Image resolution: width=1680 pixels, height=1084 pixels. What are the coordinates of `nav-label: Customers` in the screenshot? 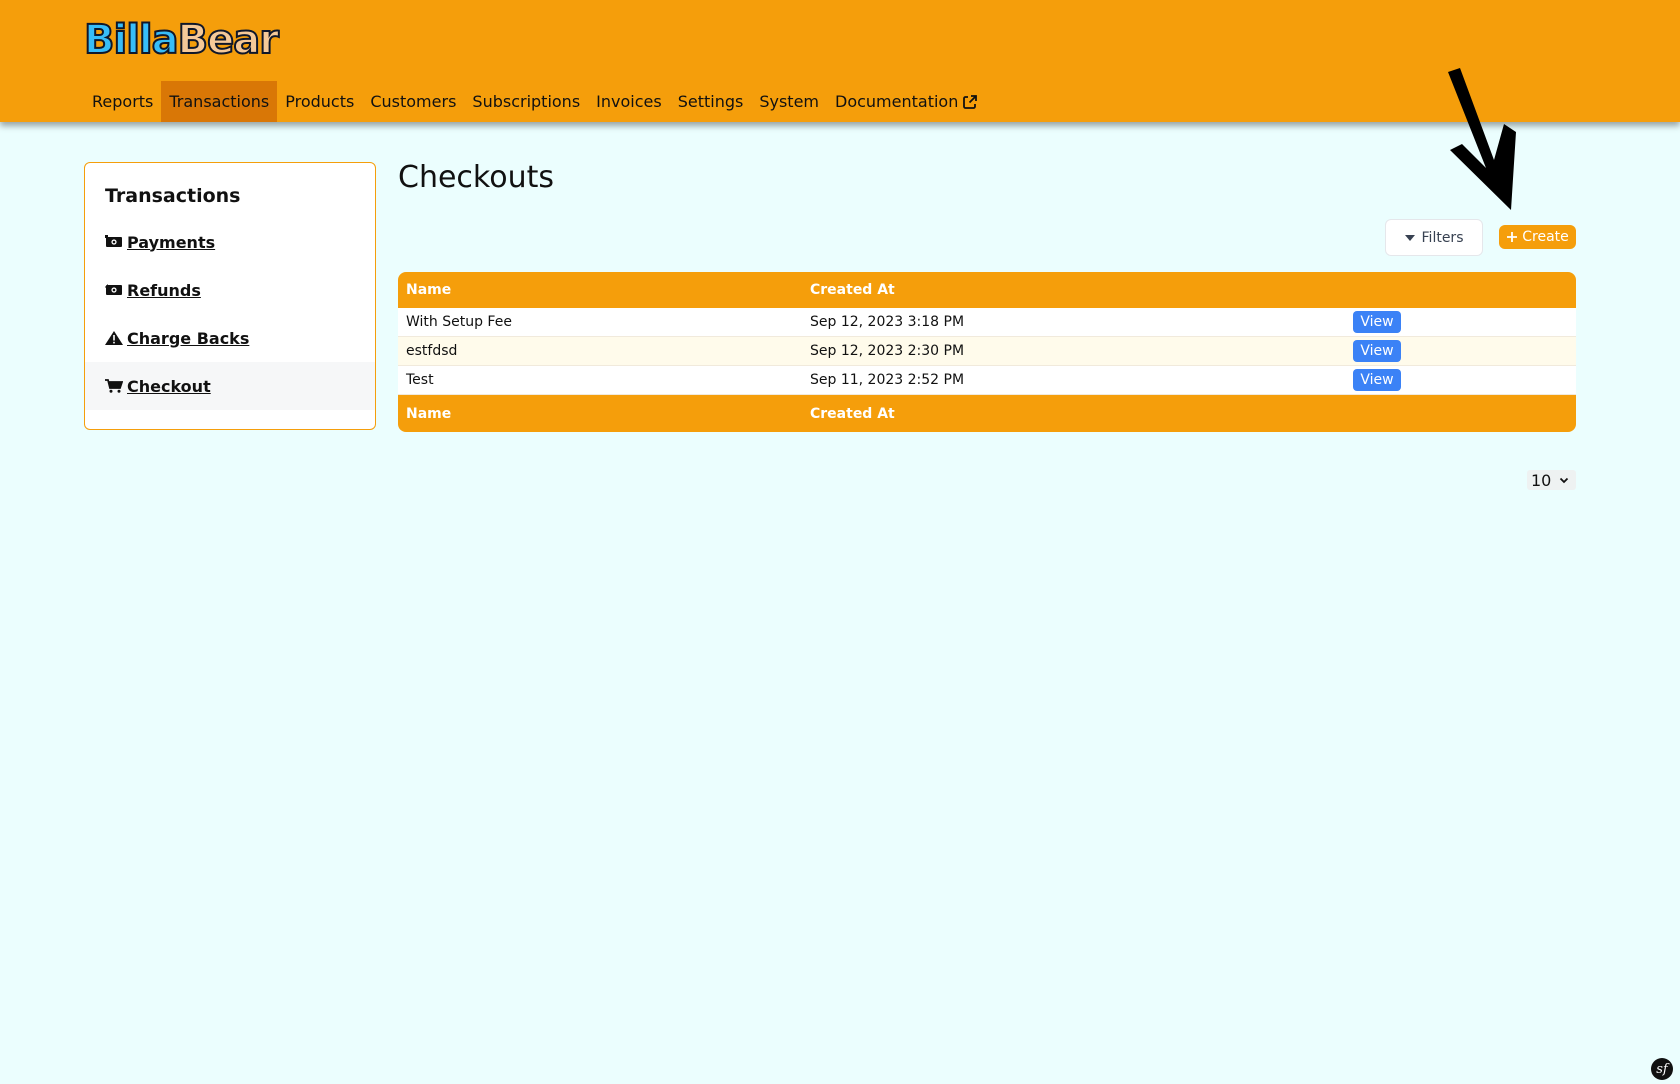 It's located at (413, 101).